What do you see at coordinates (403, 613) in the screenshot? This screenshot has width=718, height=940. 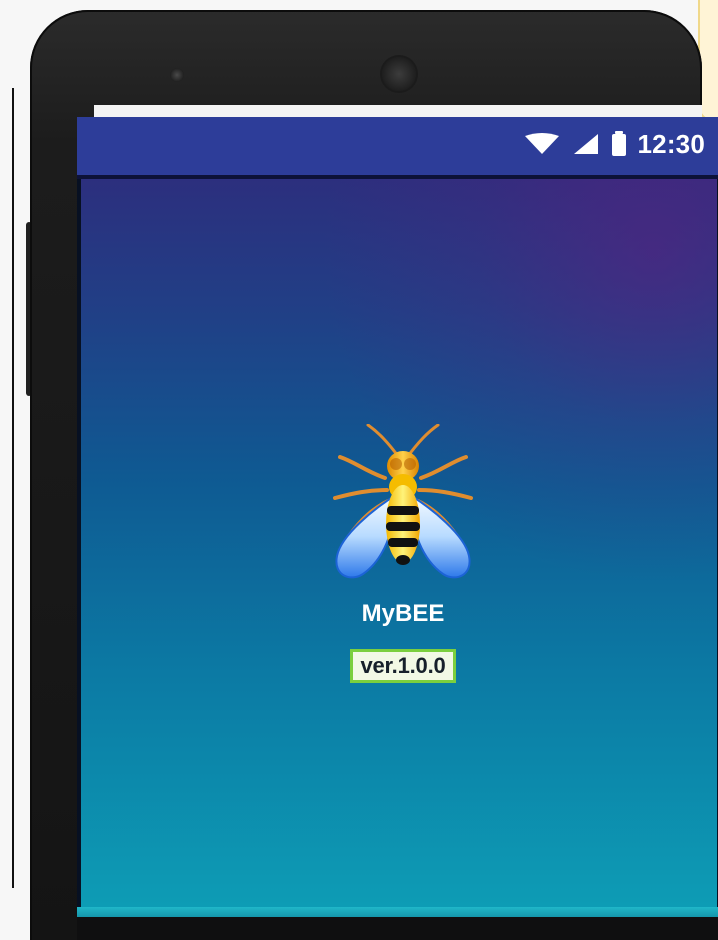 I see `app-title: MyBEE` at bounding box center [403, 613].